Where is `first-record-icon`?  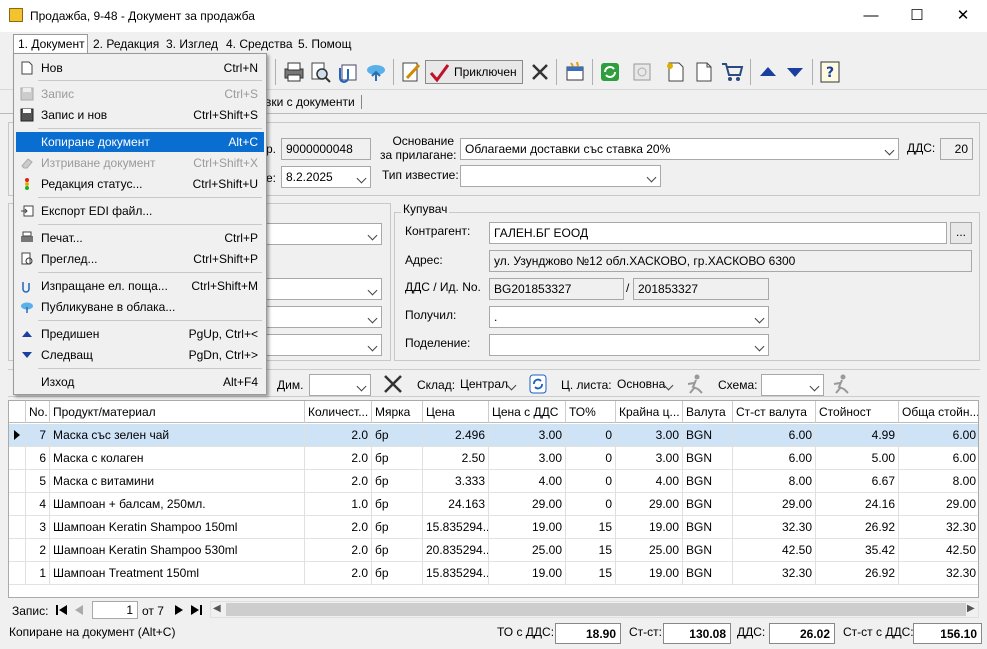
first-record-icon is located at coordinates (62, 610).